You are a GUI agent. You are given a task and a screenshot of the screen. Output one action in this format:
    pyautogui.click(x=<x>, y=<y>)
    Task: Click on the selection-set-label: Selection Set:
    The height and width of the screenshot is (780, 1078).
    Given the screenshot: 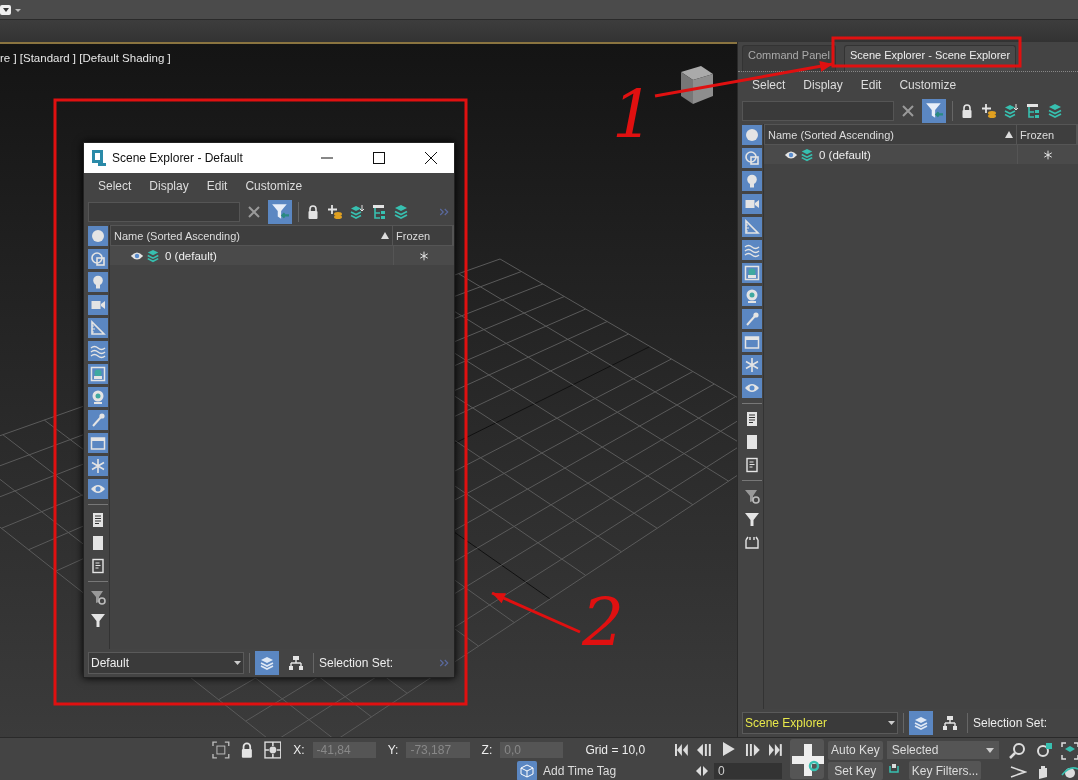 What is the action you would take?
    pyautogui.click(x=356, y=663)
    